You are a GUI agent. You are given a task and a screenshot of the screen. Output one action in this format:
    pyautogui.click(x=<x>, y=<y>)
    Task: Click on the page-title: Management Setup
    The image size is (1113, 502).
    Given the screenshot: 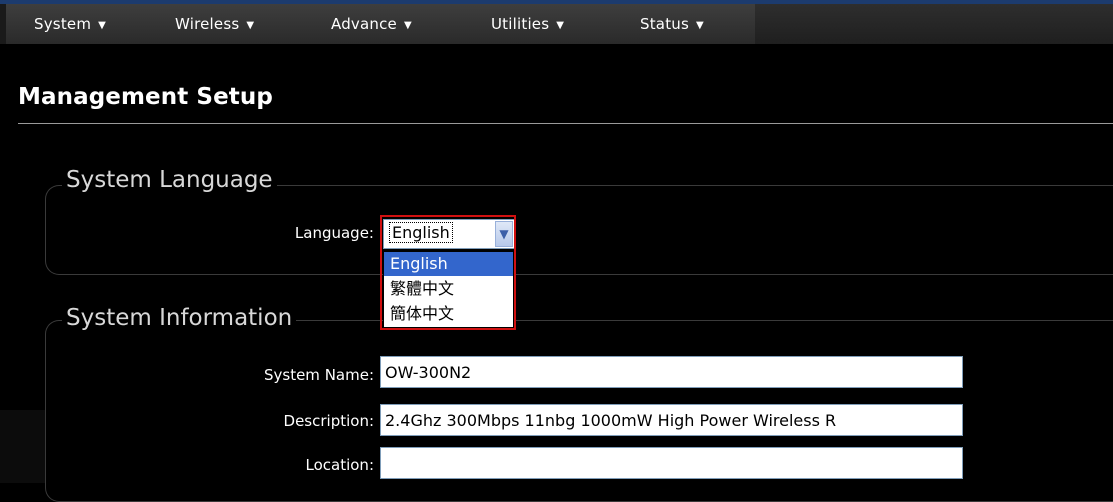 What is the action you would take?
    pyautogui.click(x=145, y=97)
    